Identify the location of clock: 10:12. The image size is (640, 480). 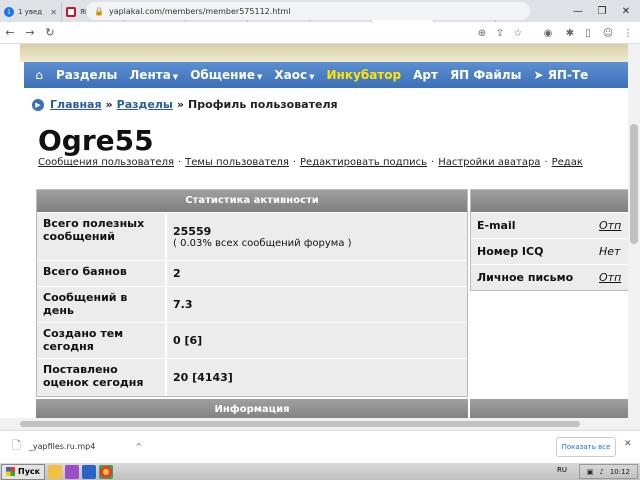
(619, 471).